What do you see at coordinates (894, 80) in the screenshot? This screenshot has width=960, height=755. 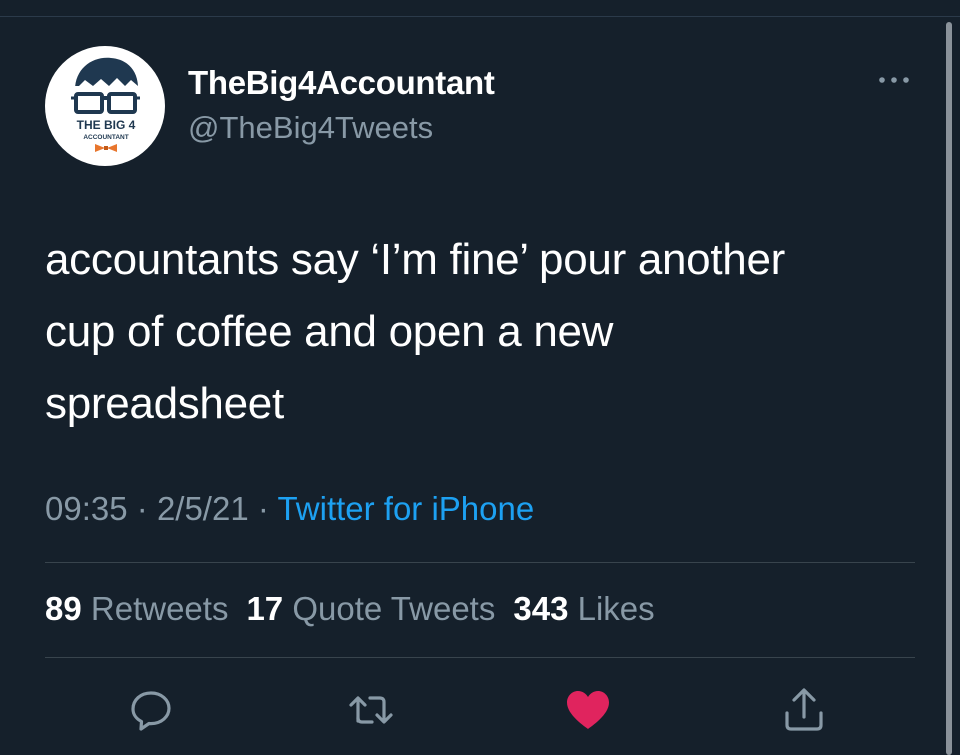 I see `more-icon` at bounding box center [894, 80].